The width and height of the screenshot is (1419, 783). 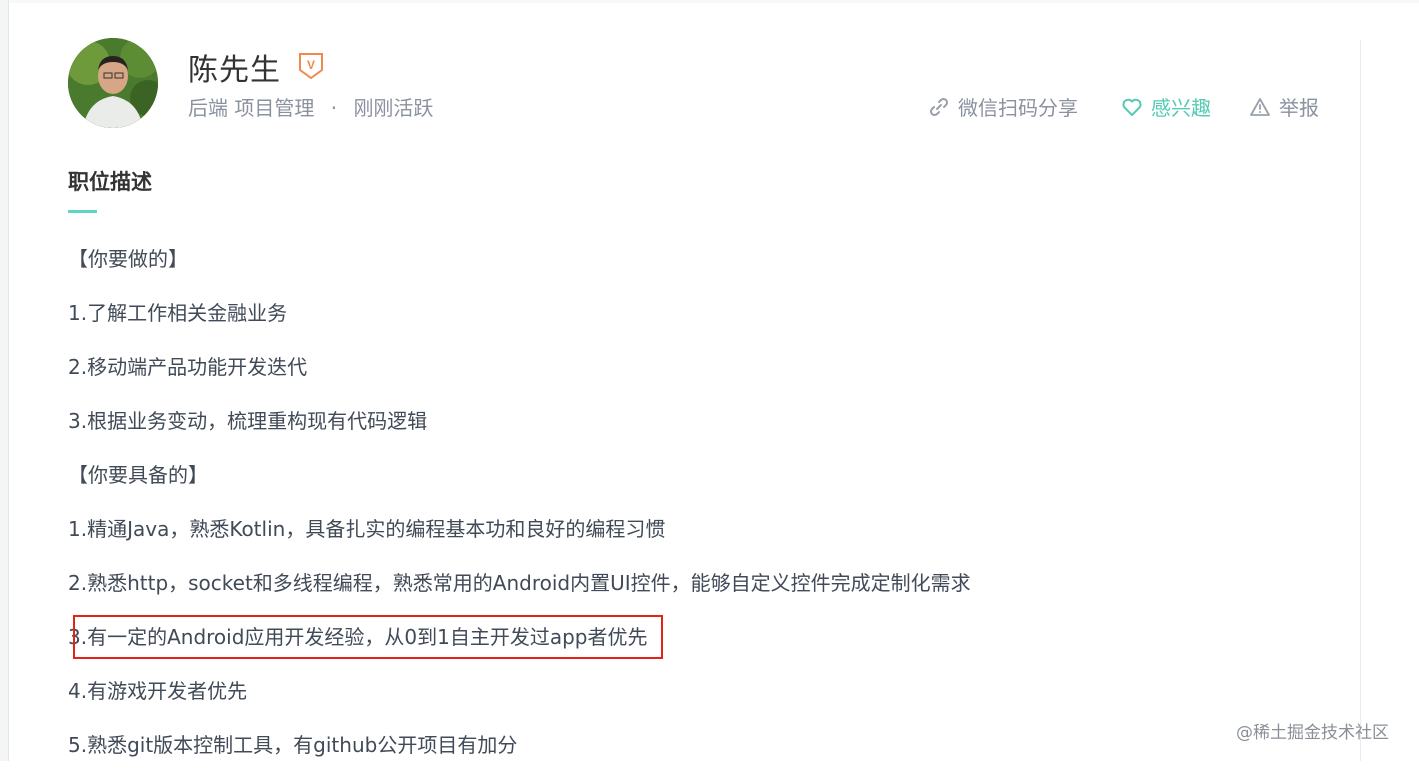 I want to click on avatar, so click(x=113, y=83).